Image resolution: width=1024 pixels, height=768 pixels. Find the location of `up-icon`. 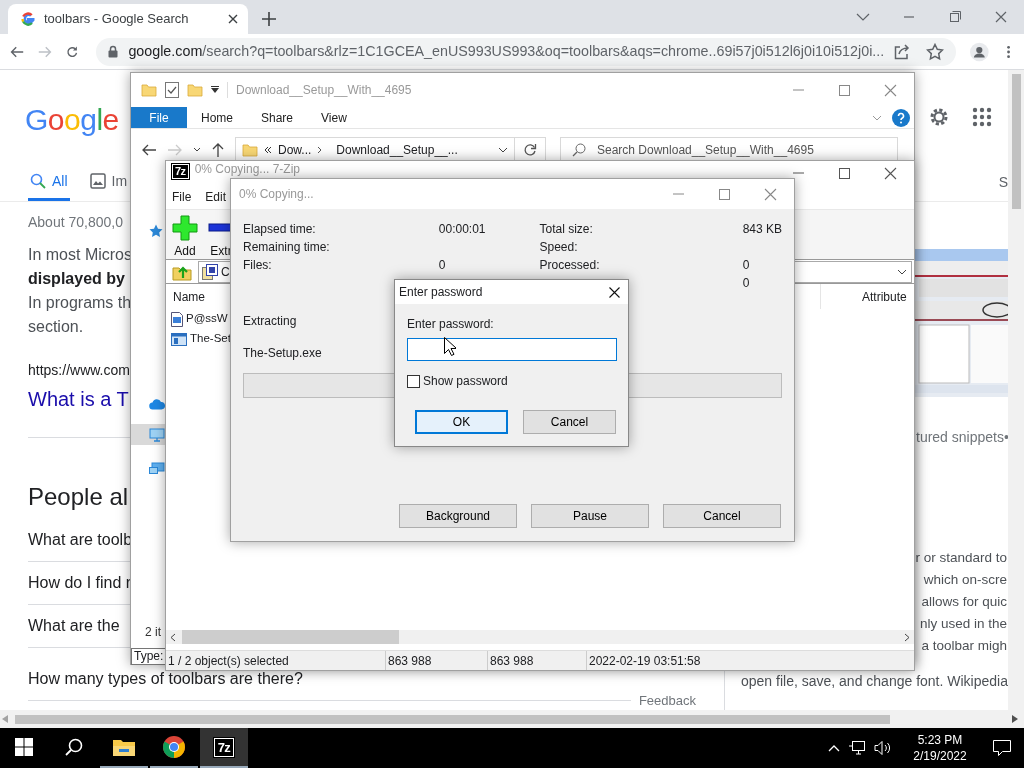

up-icon is located at coordinates (218, 150).